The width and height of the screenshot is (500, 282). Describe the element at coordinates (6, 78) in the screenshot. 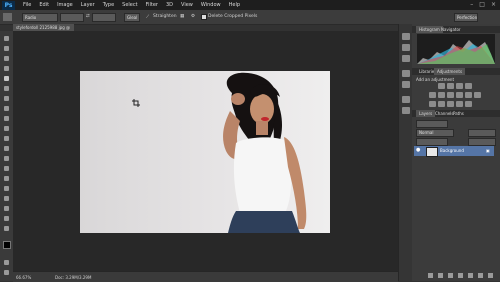

I see `crop-tool-icon` at that location.